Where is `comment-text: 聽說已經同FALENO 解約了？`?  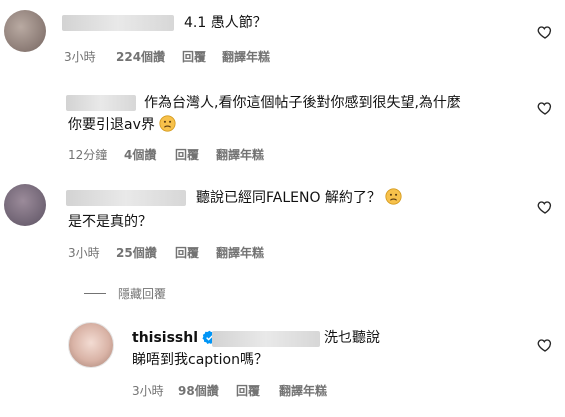
comment-text: 聽說已經同FALENO 解約了？ is located at coordinates (299, 198).